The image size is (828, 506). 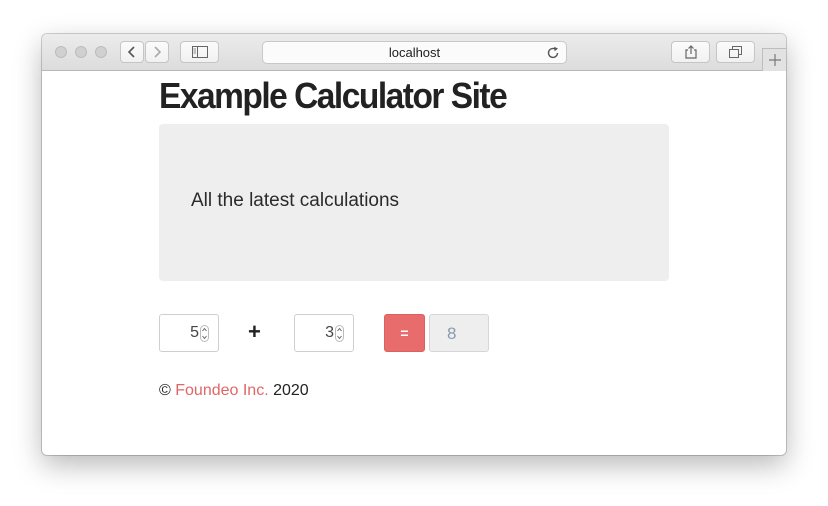 What do you see at coordinates (324, 333) in the screenshot?
I see `operand-b-input: 3` at bounding box center [324, 333].